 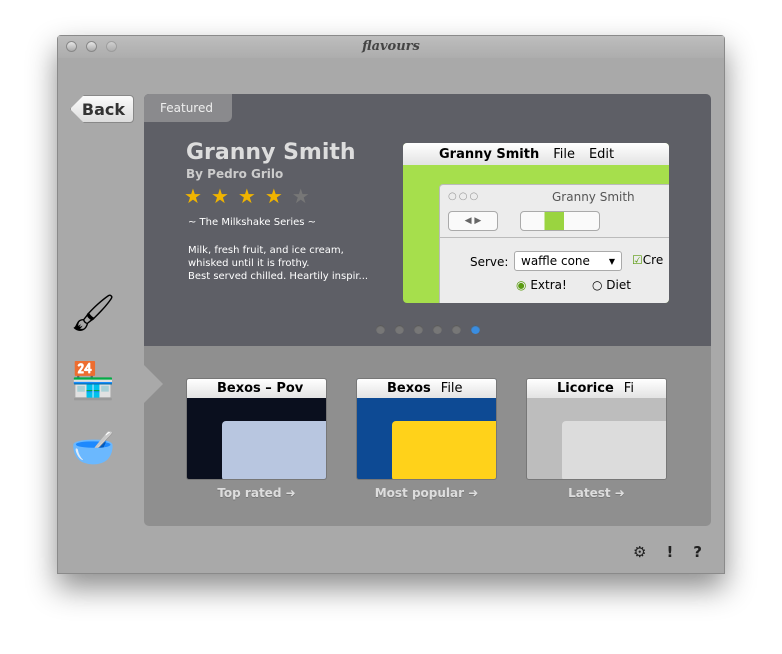 I want to click on desc-line: Milk, fresh fruit, and ice cream,, so click(x=266, y=250).